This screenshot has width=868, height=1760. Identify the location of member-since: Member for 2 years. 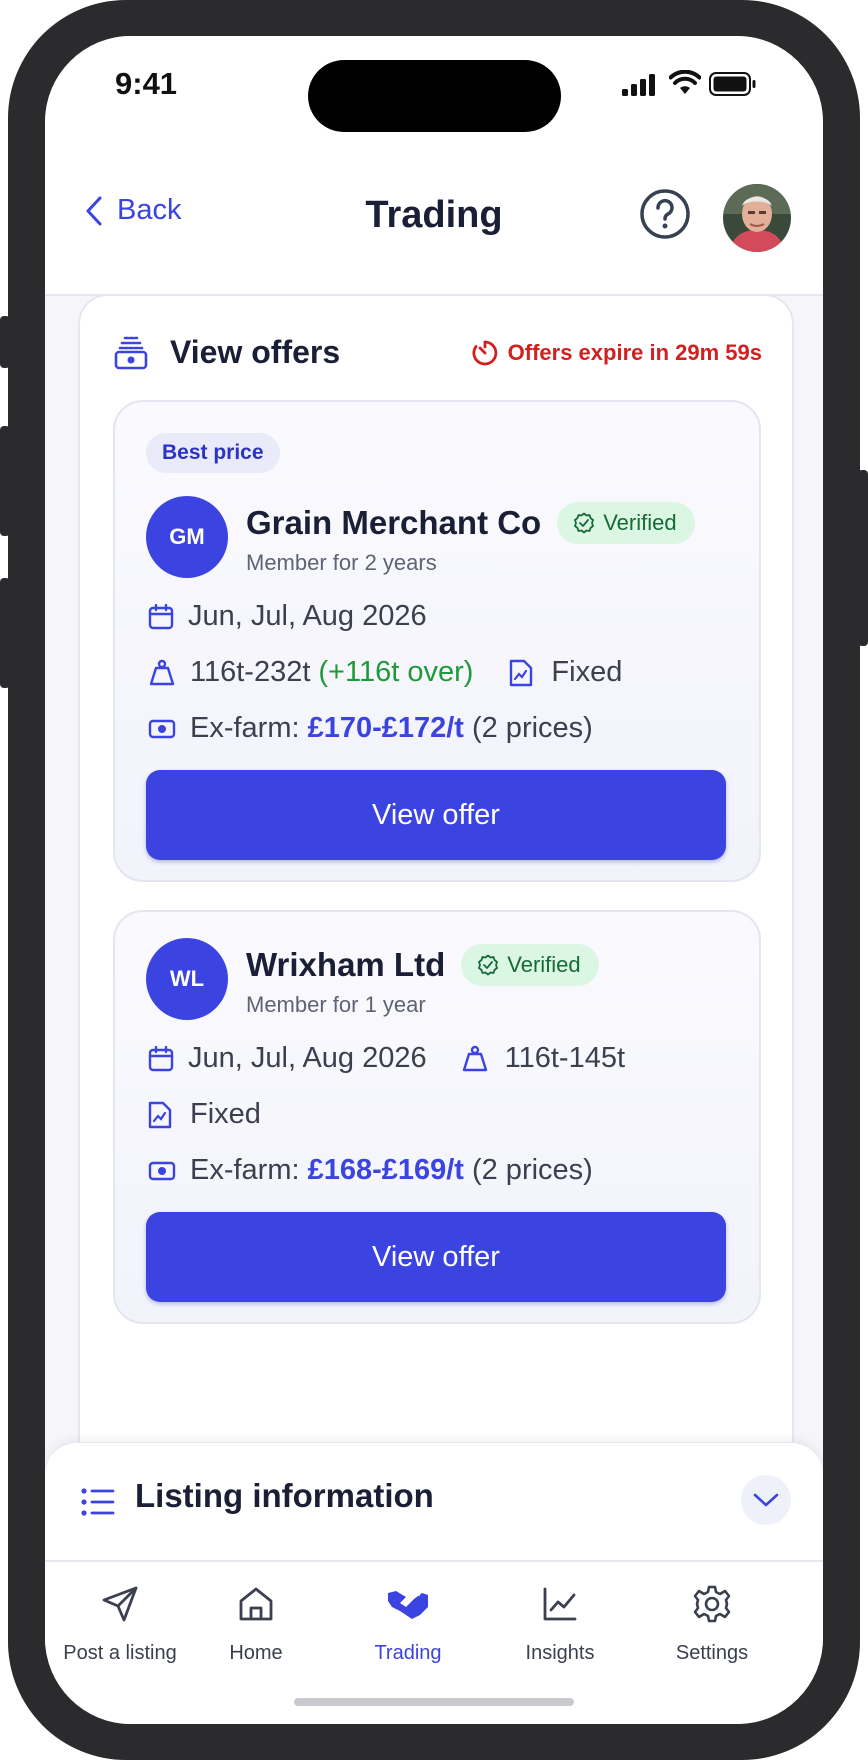
(341, 562).